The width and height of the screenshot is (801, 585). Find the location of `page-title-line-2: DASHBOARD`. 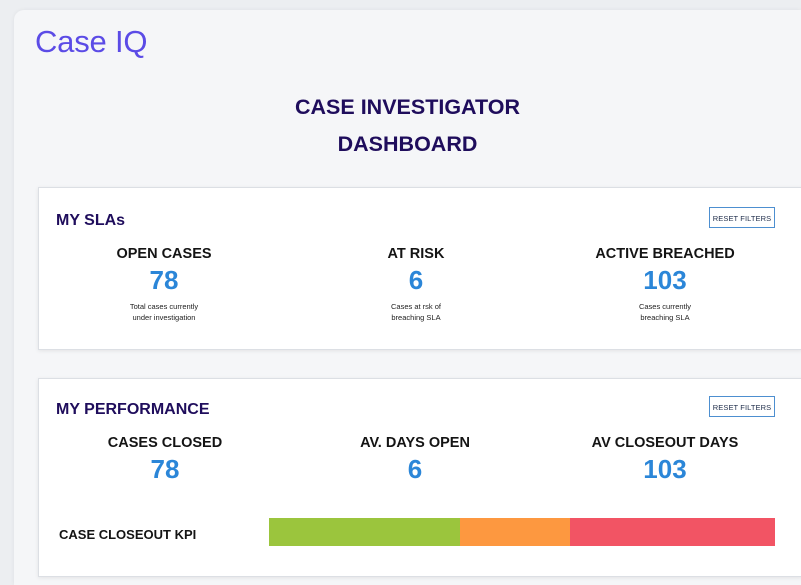

page-title-line-2: DASHBOARD is located at coordinates (407, 144).